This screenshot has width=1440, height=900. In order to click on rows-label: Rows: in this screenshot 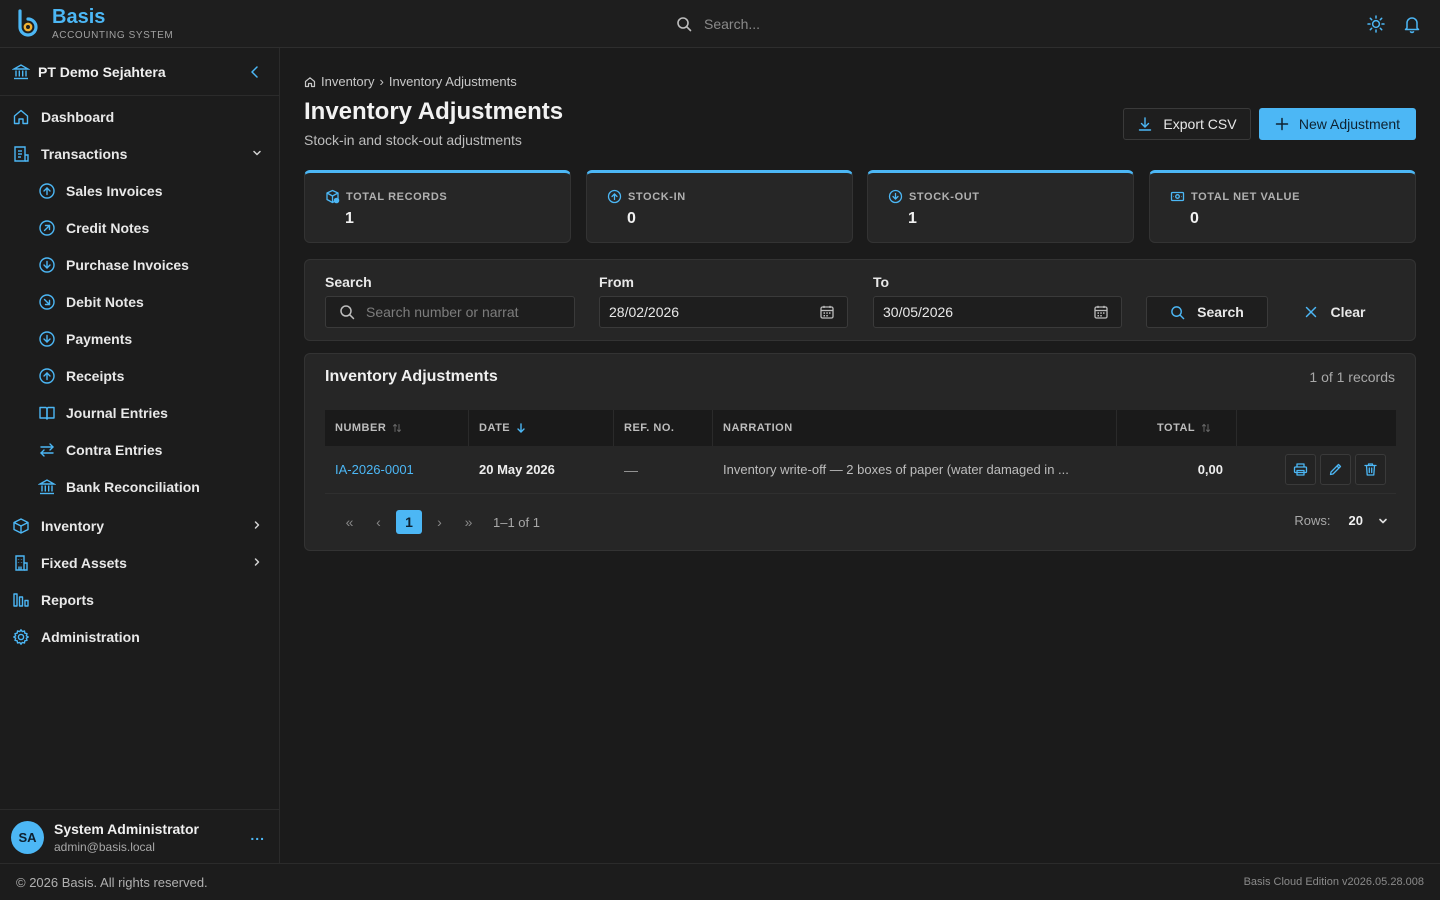, I will do `click(1312, 520)`.